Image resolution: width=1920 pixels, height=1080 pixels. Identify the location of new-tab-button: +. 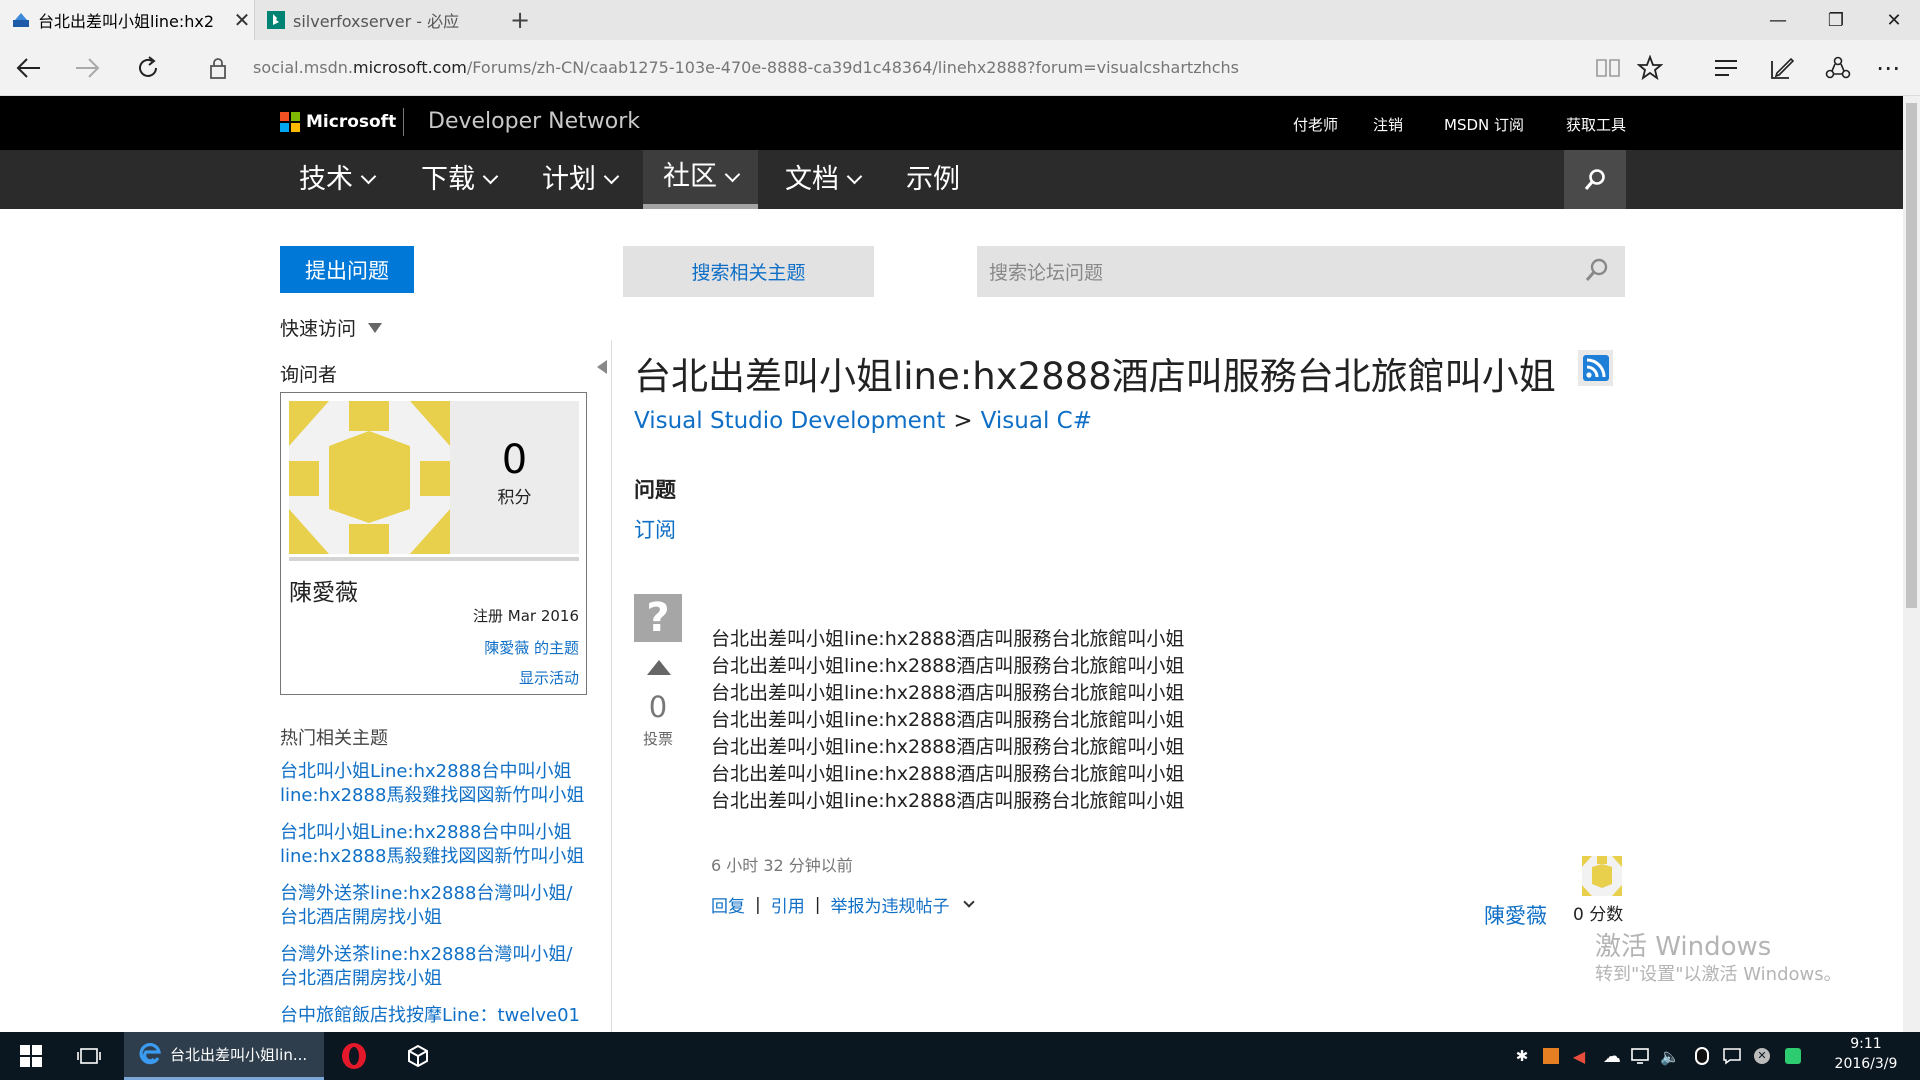
(520, 20).